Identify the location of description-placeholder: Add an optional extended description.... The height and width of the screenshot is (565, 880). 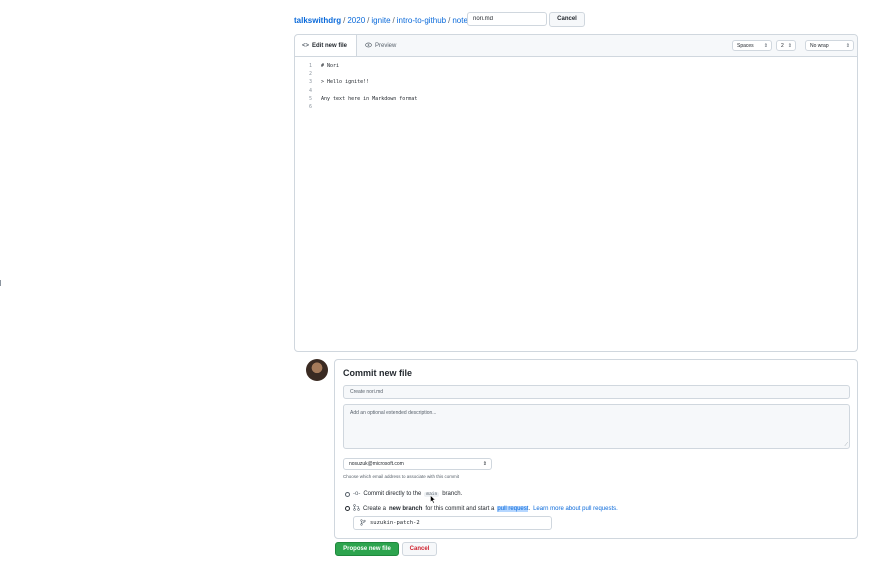
(393, 413).